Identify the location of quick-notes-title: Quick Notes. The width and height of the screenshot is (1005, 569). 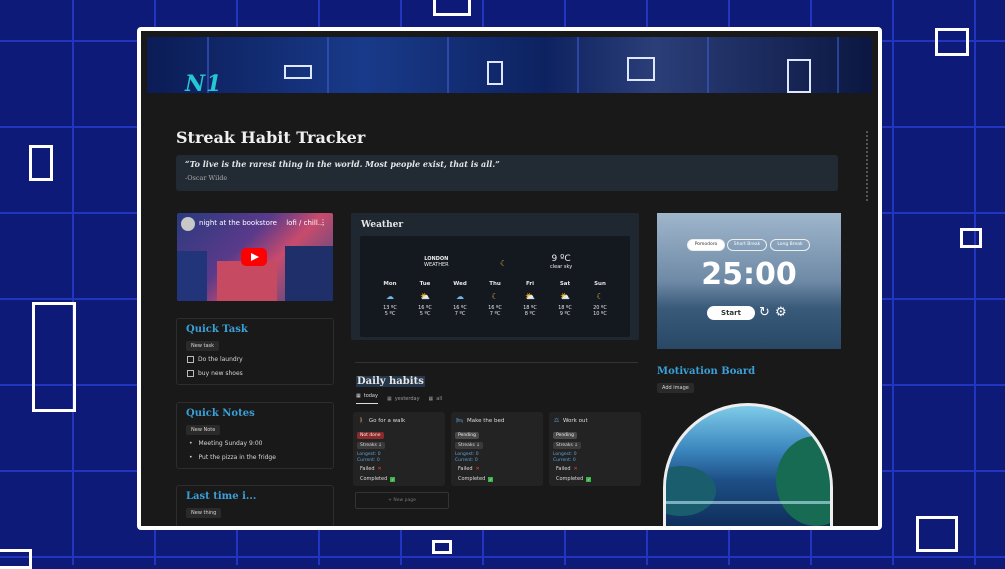
(220, 413).